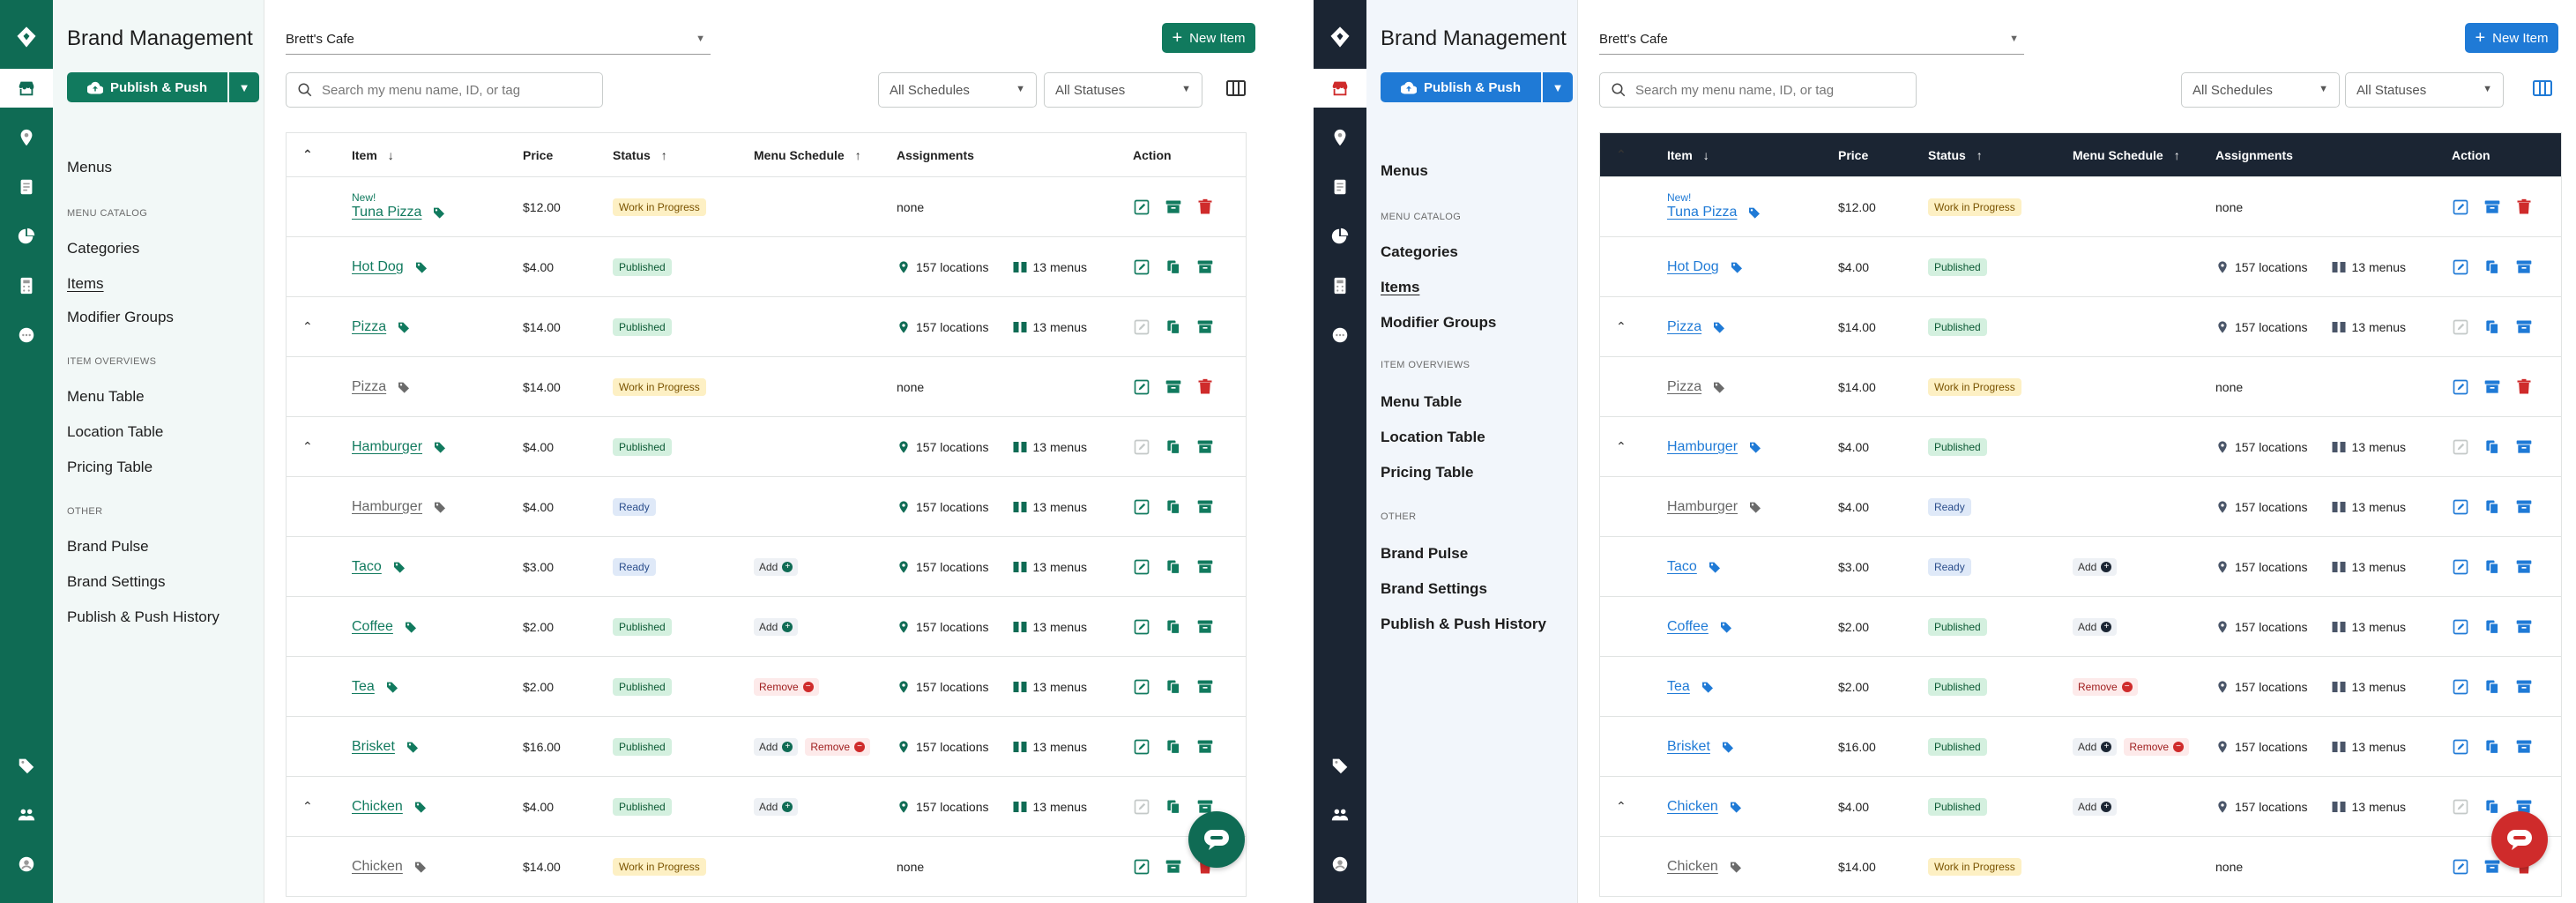 The width and height of the screenshot is (2576, 903). What do you see at coordinates (1340, 236) in the screenshot?
I see `rail-pie-chart-button` at bounding box center [1340, 236].